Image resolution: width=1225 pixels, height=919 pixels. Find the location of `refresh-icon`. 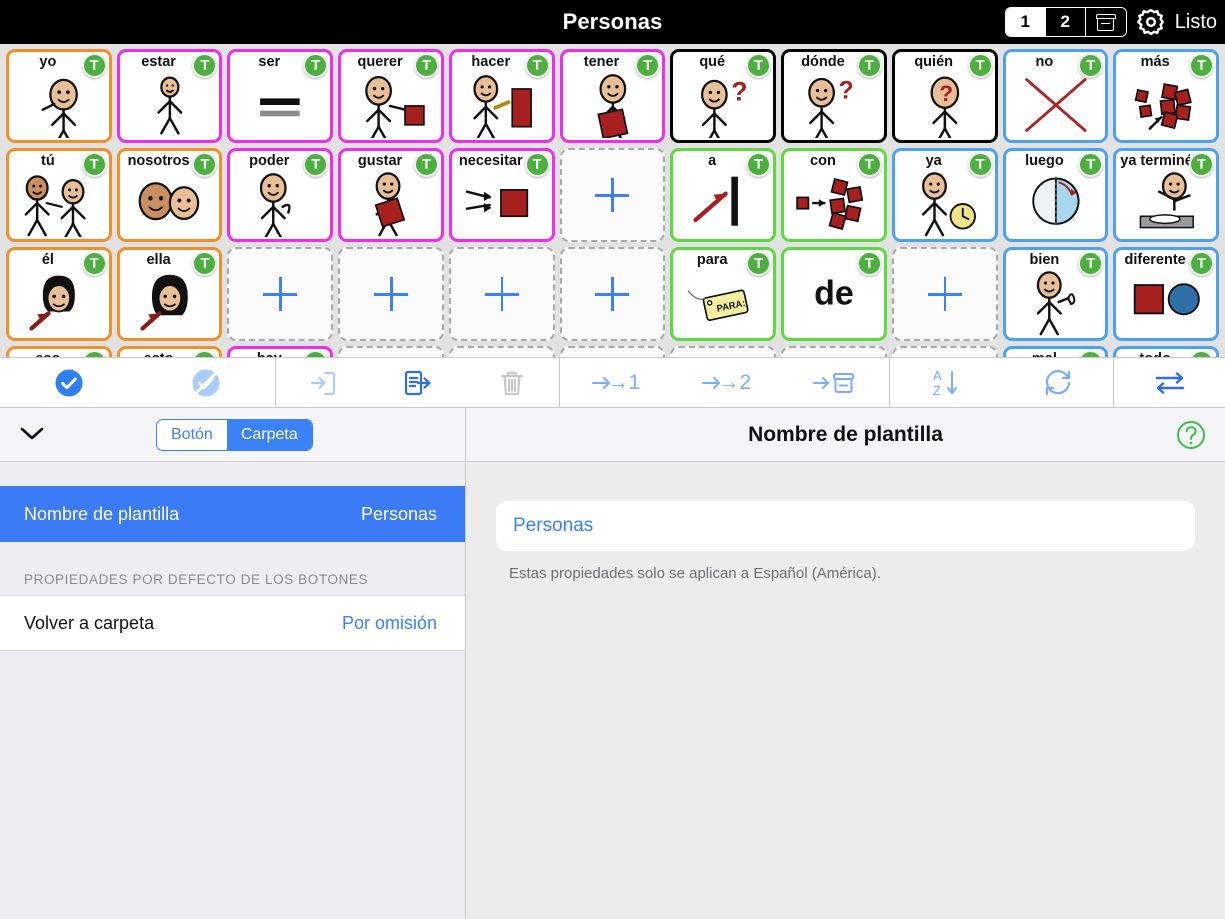

refresh-icon is located at coordinates (1058, 382).